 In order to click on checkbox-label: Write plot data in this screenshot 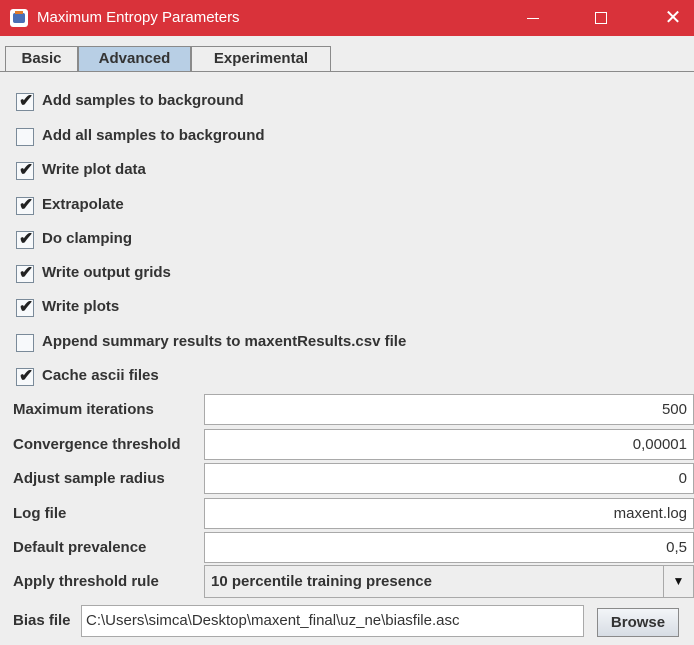, I will do `click(94, 169)`.